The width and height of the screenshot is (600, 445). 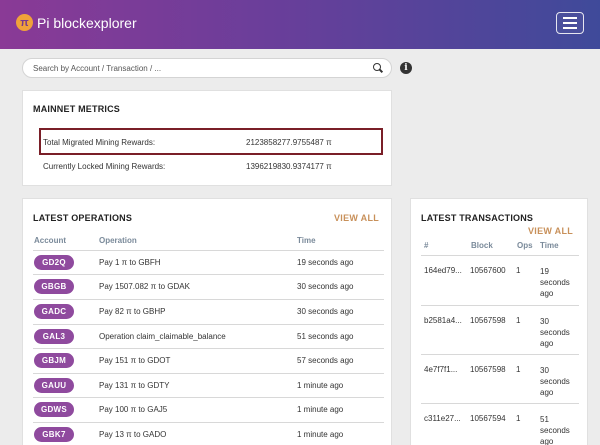 I want to click on col-header-hash: #, so click(x=426, y=245).